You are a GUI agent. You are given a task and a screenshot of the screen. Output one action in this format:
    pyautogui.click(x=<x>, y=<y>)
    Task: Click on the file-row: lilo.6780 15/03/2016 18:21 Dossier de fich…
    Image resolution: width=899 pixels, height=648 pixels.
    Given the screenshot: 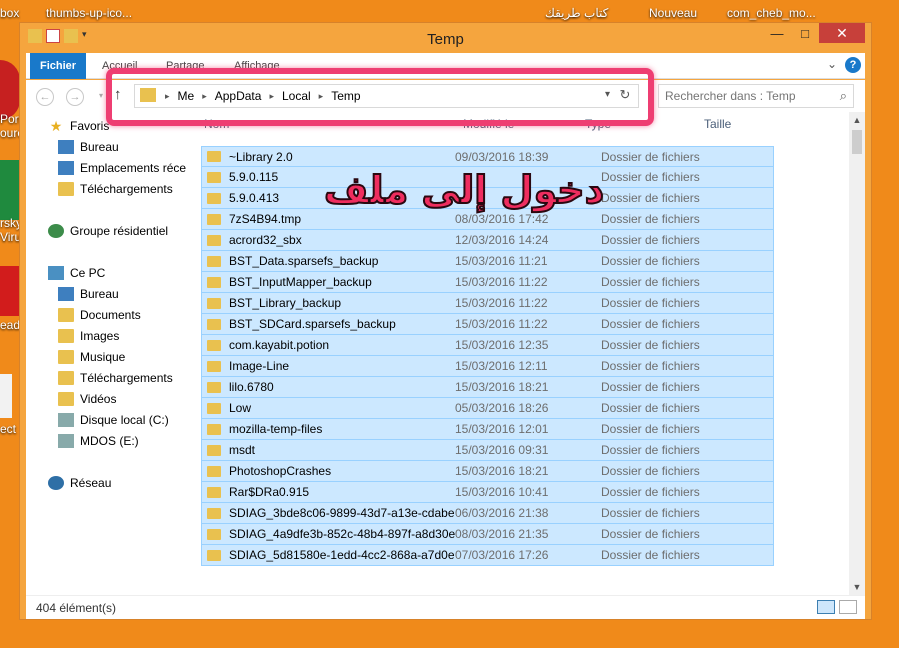 What is the action you would take?
    pyautogui.click(x=487, y=387)
    